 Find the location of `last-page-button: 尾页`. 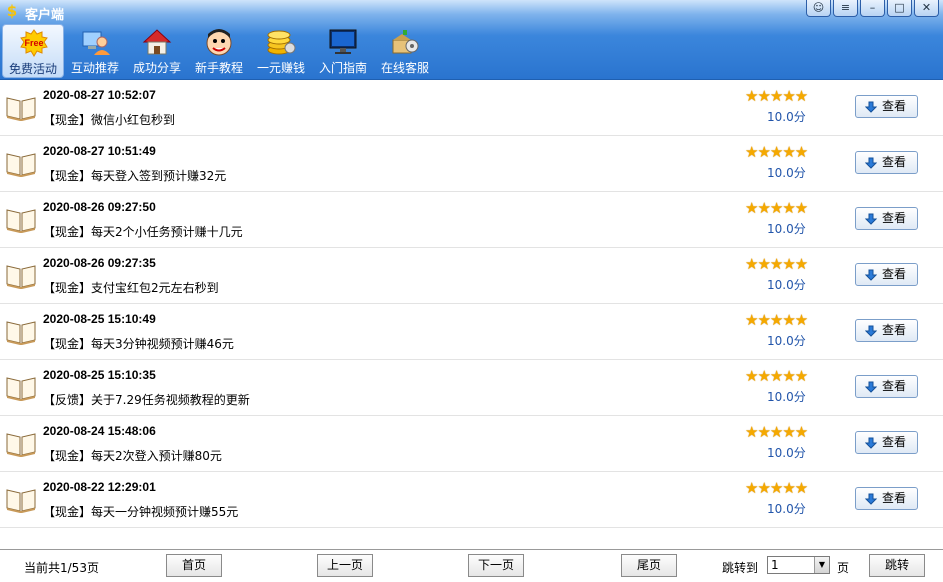

last-page-button: 尾页 is located at coordinates (649, 565).